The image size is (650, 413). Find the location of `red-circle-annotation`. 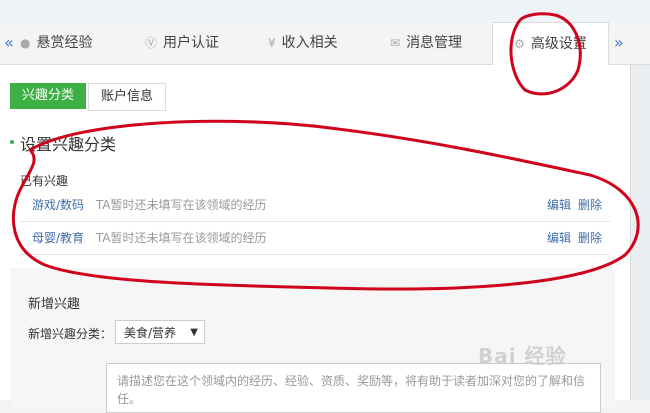

red-circle-annotation is located at coordinates (545, 54).